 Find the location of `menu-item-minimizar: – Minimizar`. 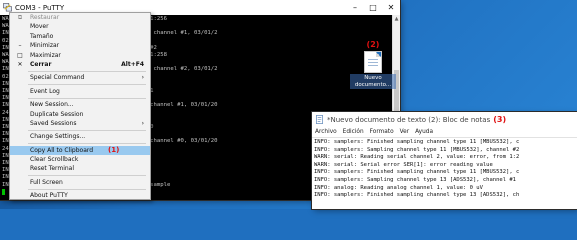

menu-item-minimizar: – Minimizar is located at coordinates (80, 45).